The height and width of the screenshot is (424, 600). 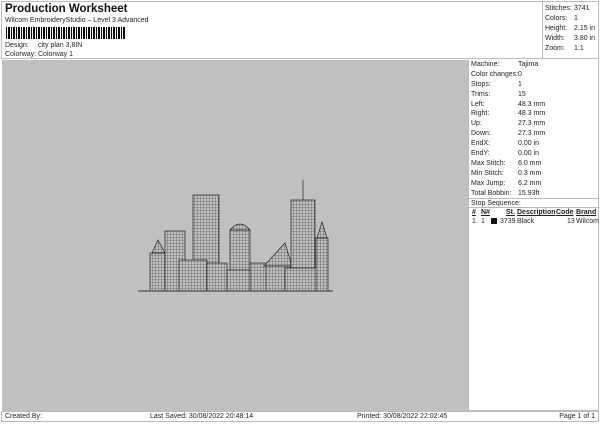 What do you see at coordinates (17, 45) in the screenshot?
I see `design-label: Design:` at bounding box center [17, 45].